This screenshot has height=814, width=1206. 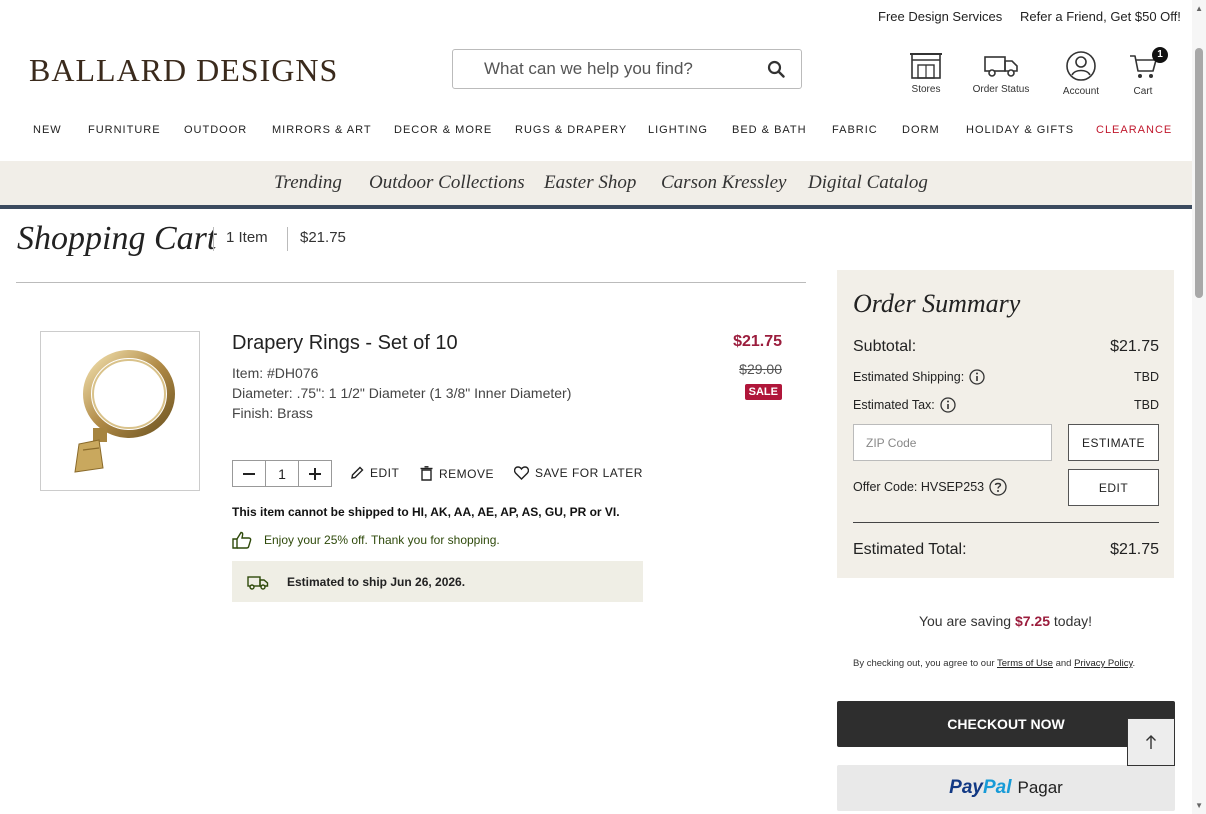 I want to click on summary-divider, so click(x=1006, y=522).